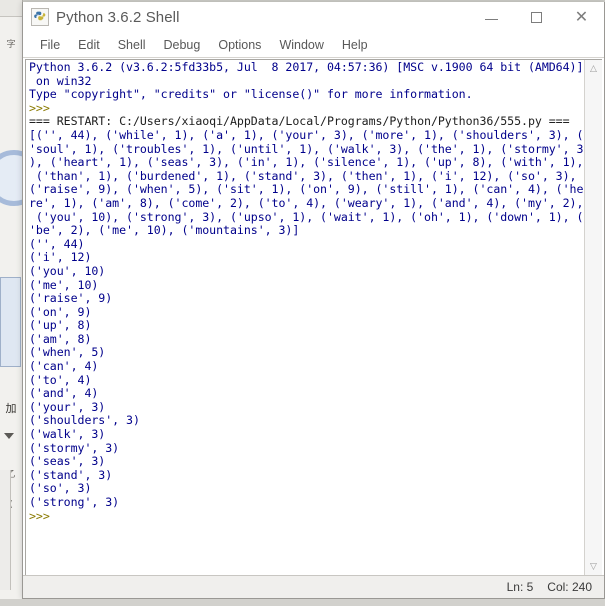 The image size is (605, 606). Describe the element at coordinates (9, 436) in the screenshot. I see `background-scroll-down-arrow` at that location.